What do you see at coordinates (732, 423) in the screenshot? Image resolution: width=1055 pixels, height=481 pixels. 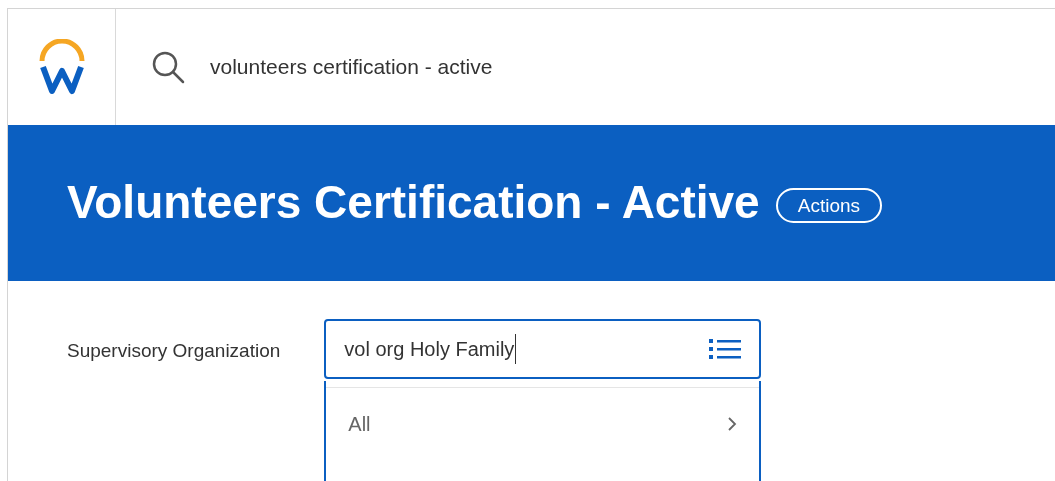 I see `chevron-right-icon` at bounding box center [732, 423].